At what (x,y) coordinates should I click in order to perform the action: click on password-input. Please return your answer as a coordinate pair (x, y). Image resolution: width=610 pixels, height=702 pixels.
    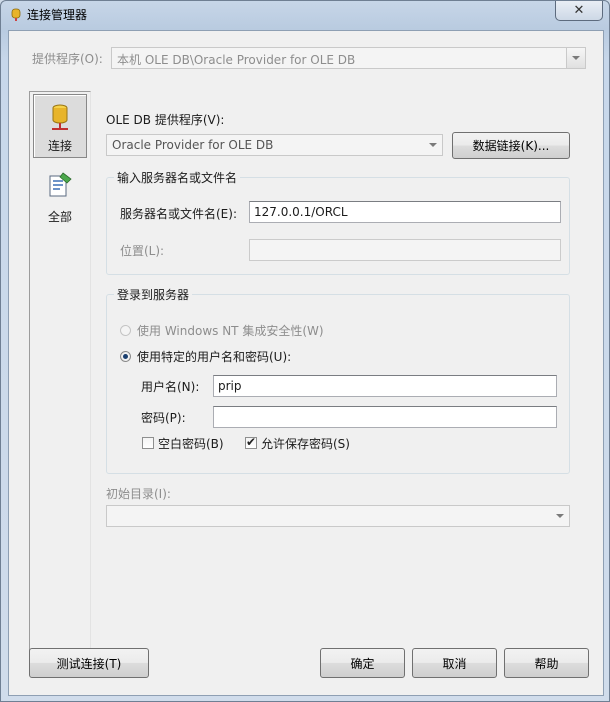
    Looking at the image, I should click on (385, 417).